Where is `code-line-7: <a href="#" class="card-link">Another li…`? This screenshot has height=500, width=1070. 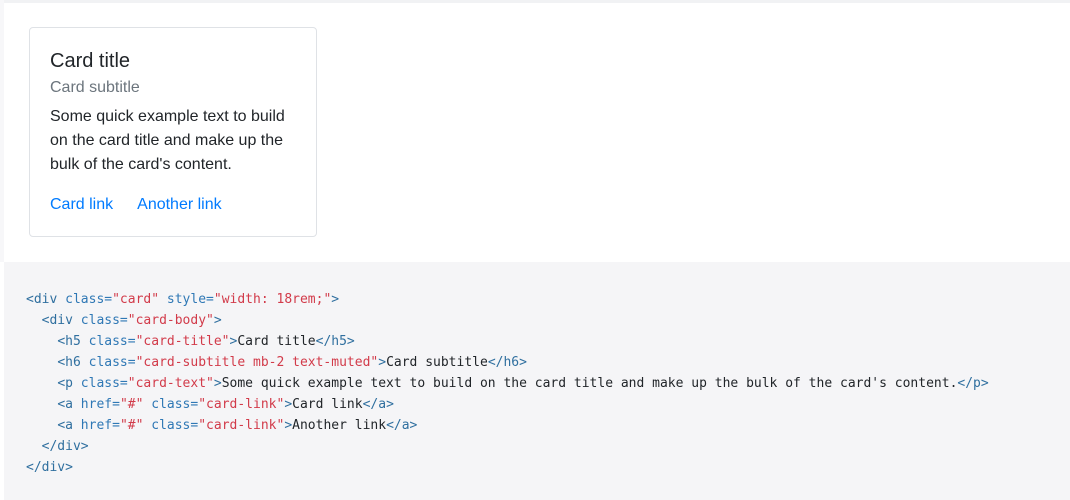
code-line-7: <a href="#" class="card-link">Another li… is located at coordinates (548, 425).